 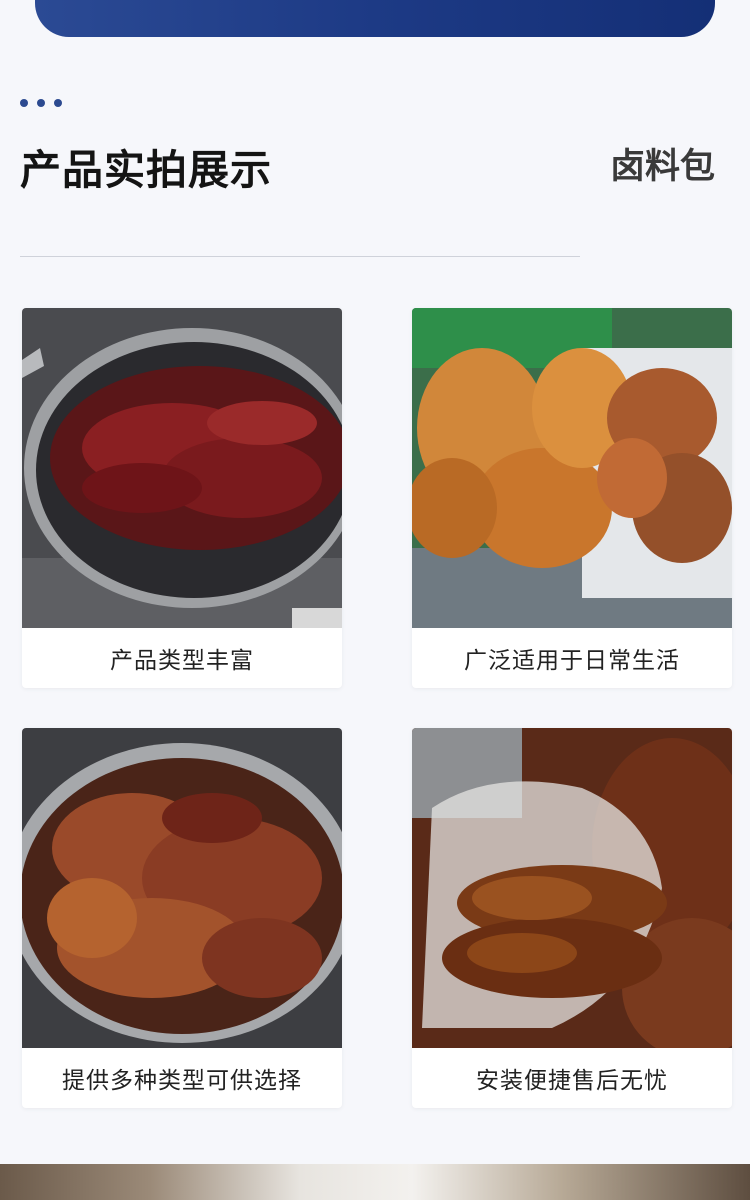 What do you see at coordinates (182, 1081) in the screenshot?
I see `card-caption: 提供多种类型可供选择` at bounding box center [182, 1081].